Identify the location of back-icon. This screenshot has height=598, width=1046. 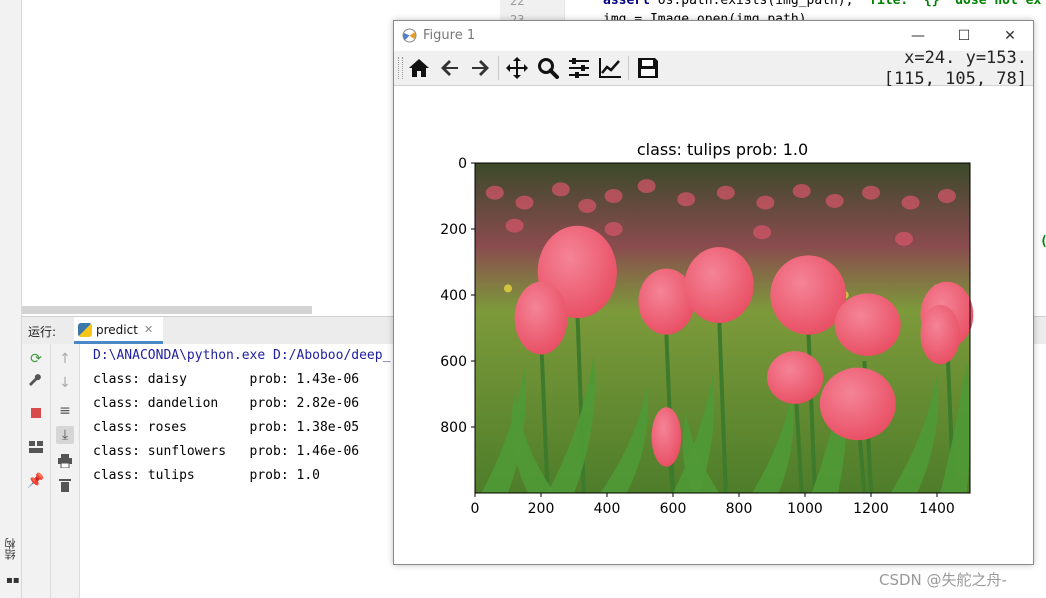
(450, 68).